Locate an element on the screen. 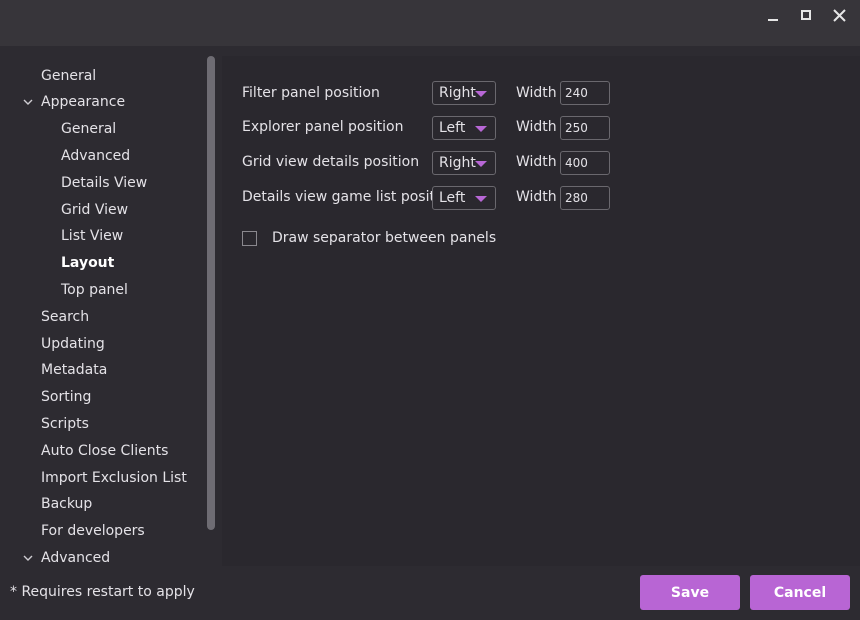 The height and width of the screenshot is (620, 860). restart-note: * Requires restart to apply is located at coordinates (102, 592).